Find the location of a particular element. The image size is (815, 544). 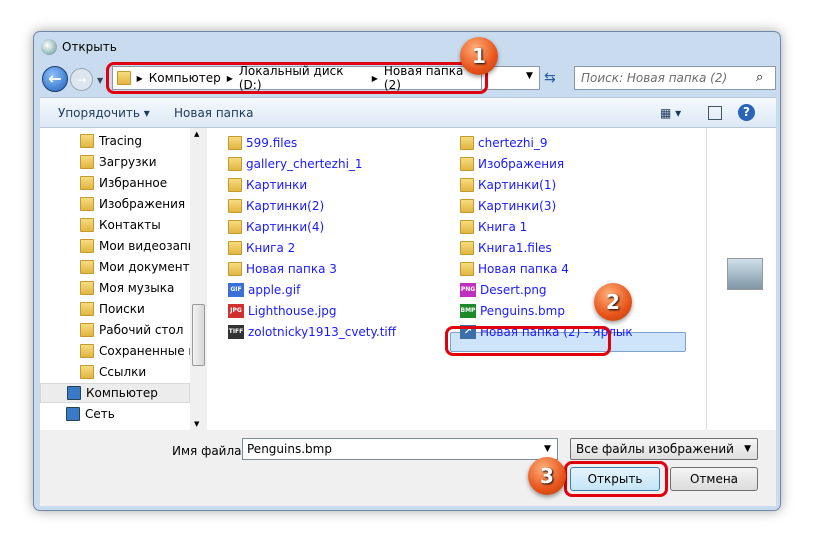

file-name: zolotnicky1913_cvety.tiff is located at coordinates (322, 332).